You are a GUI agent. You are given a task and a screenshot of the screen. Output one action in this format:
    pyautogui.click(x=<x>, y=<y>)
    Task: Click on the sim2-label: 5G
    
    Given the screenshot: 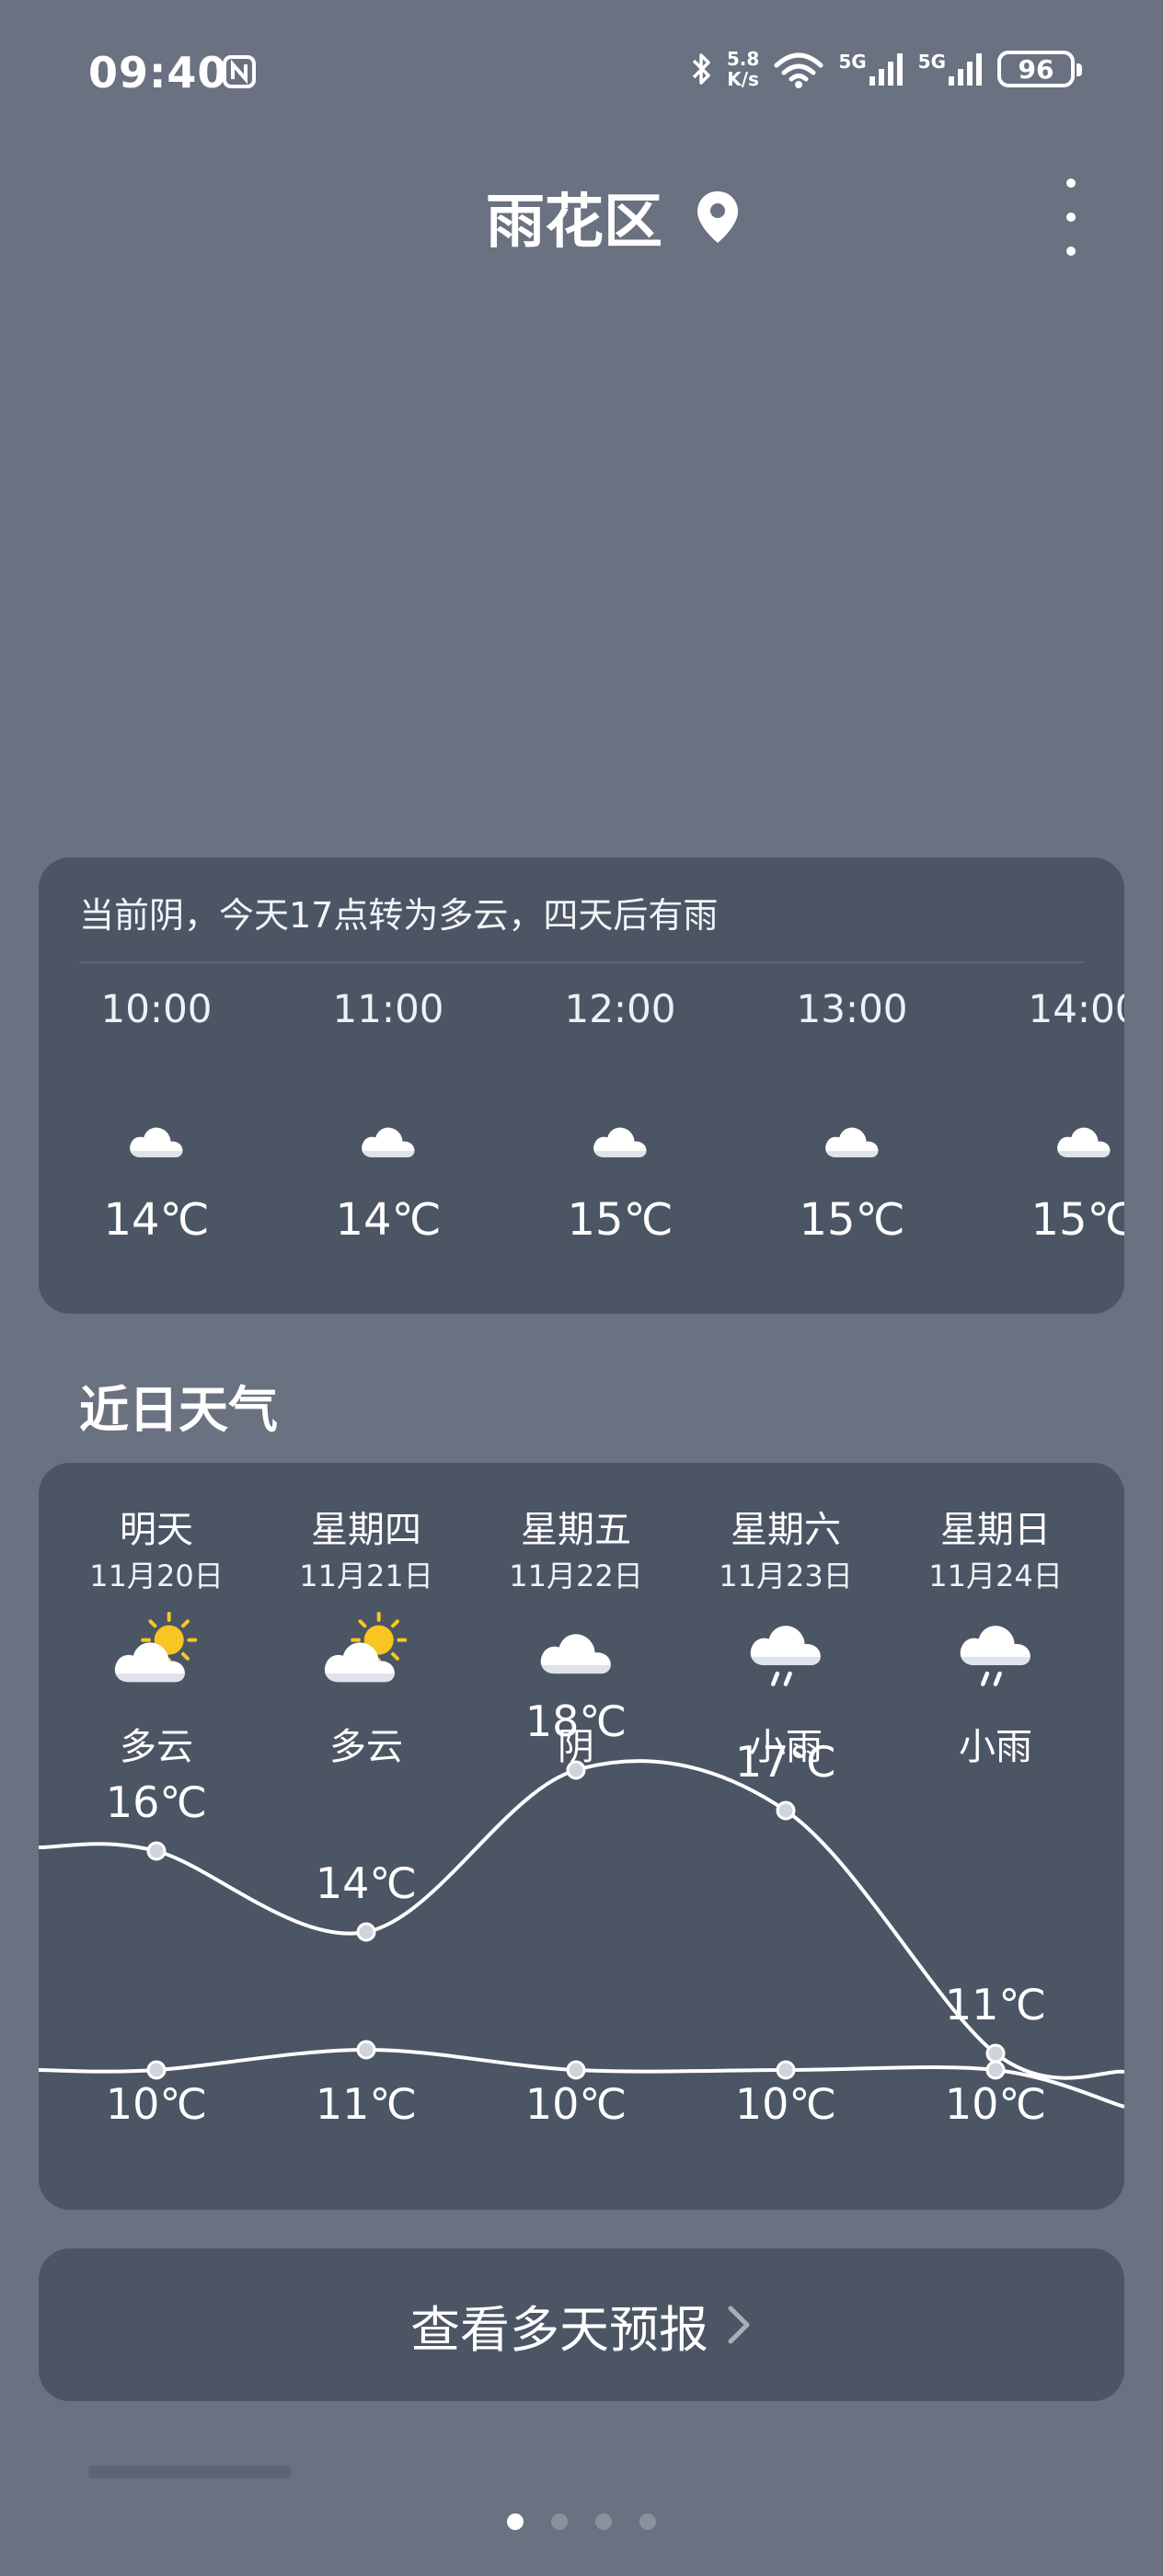 What is the action you would take?
    pyautogui.click(x=931, y=62)
    